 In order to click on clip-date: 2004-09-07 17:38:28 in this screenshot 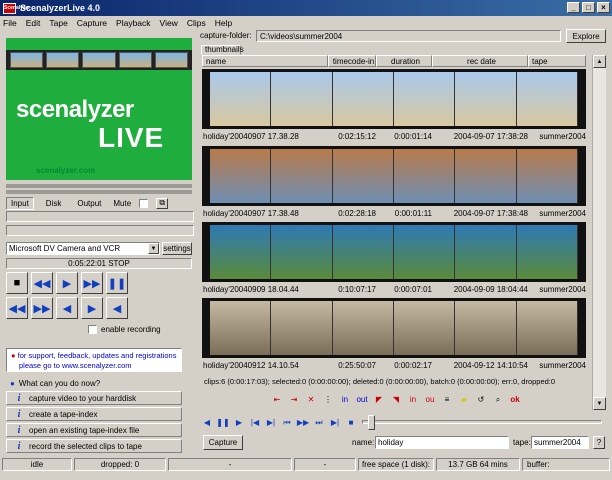, I will do `click(490, 136)`.